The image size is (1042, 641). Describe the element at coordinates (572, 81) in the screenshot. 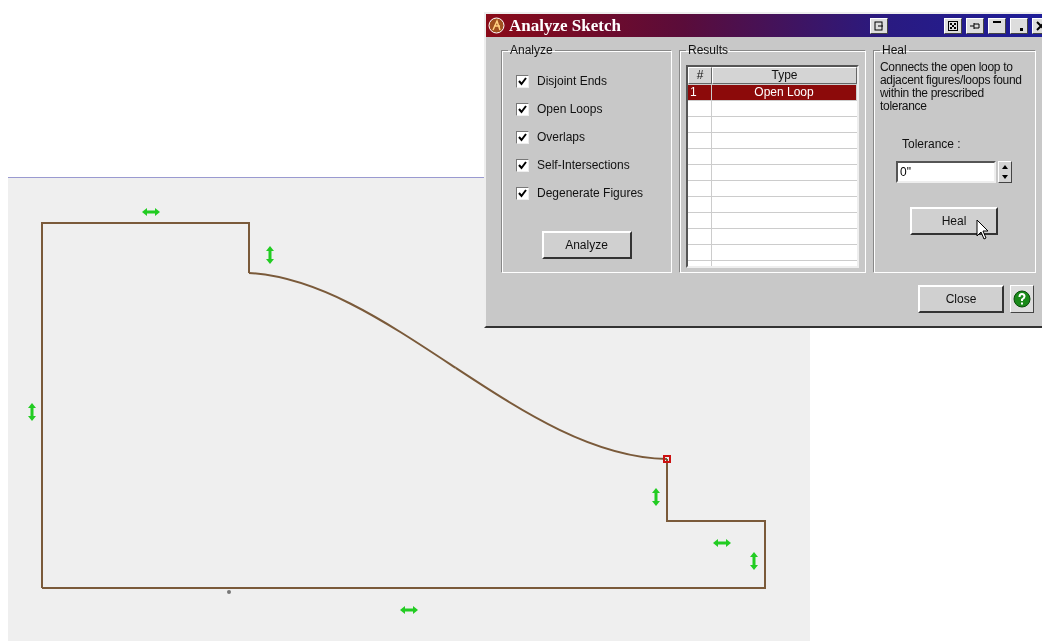

I see `checkbox-label: Disjoint Ends` at that location.